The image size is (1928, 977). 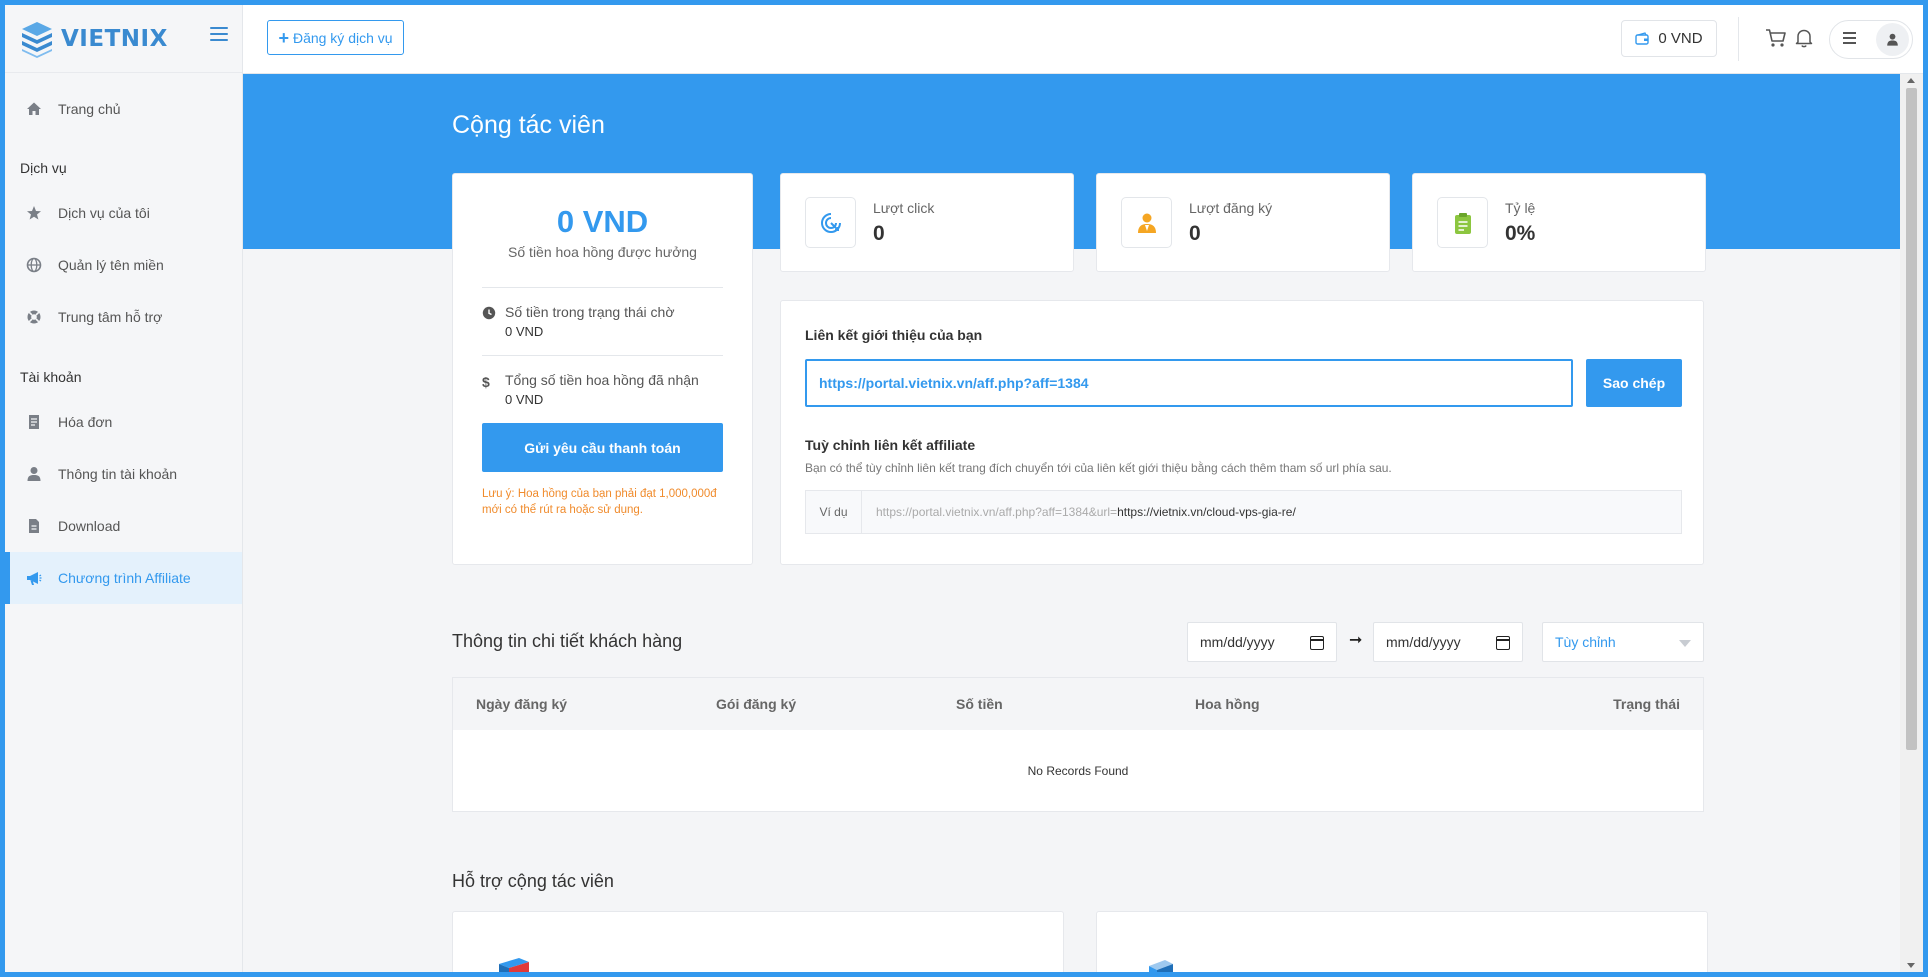 I want to click on avatar, so click(x=1892, y=39).